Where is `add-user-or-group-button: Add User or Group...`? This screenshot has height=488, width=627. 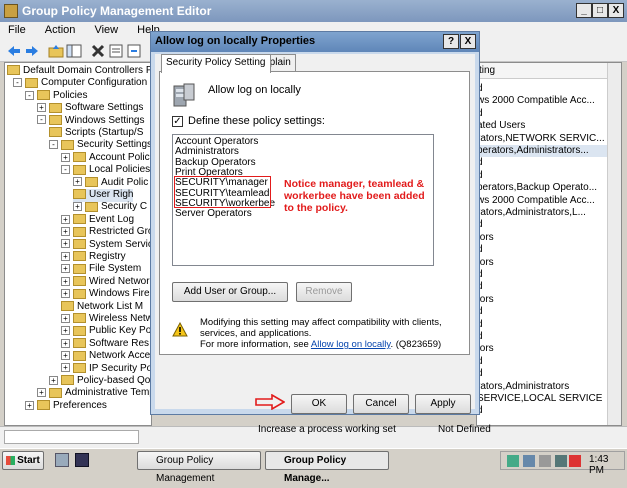 add-user-or-group-button: Add User or Group... is located at coordinates (230, 292).